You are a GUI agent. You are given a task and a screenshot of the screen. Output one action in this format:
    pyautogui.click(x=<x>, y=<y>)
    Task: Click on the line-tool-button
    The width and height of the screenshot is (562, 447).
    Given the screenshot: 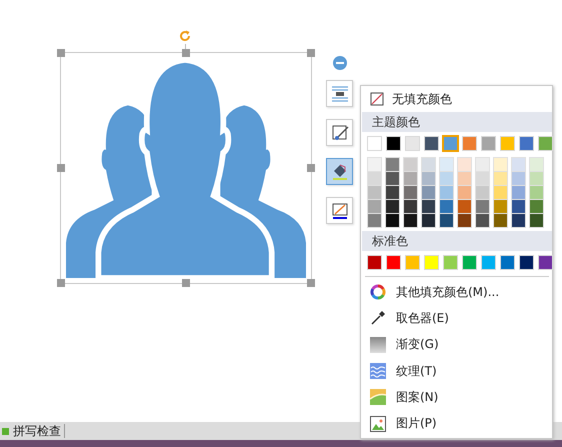 What is the action you would take?
    pyautogui.click(x=339, y=210)
    